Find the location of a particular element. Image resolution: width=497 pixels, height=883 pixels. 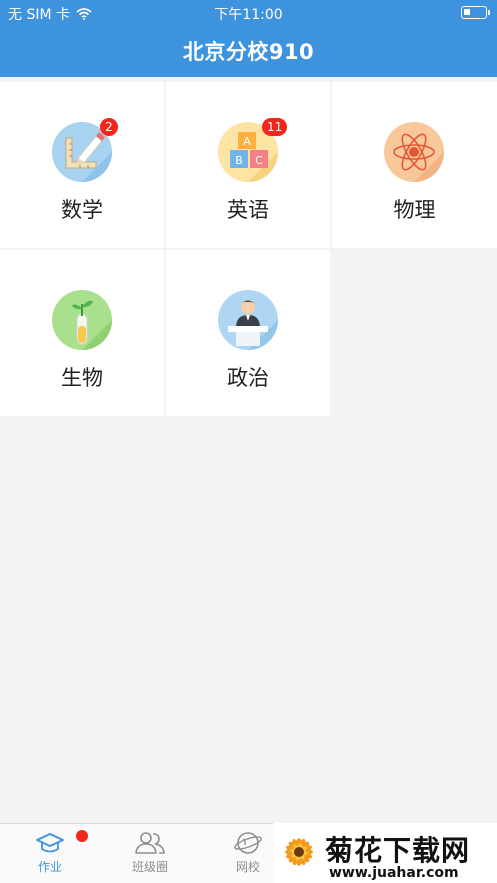

speaker-podium-icon is located at coordinates (248, 320).